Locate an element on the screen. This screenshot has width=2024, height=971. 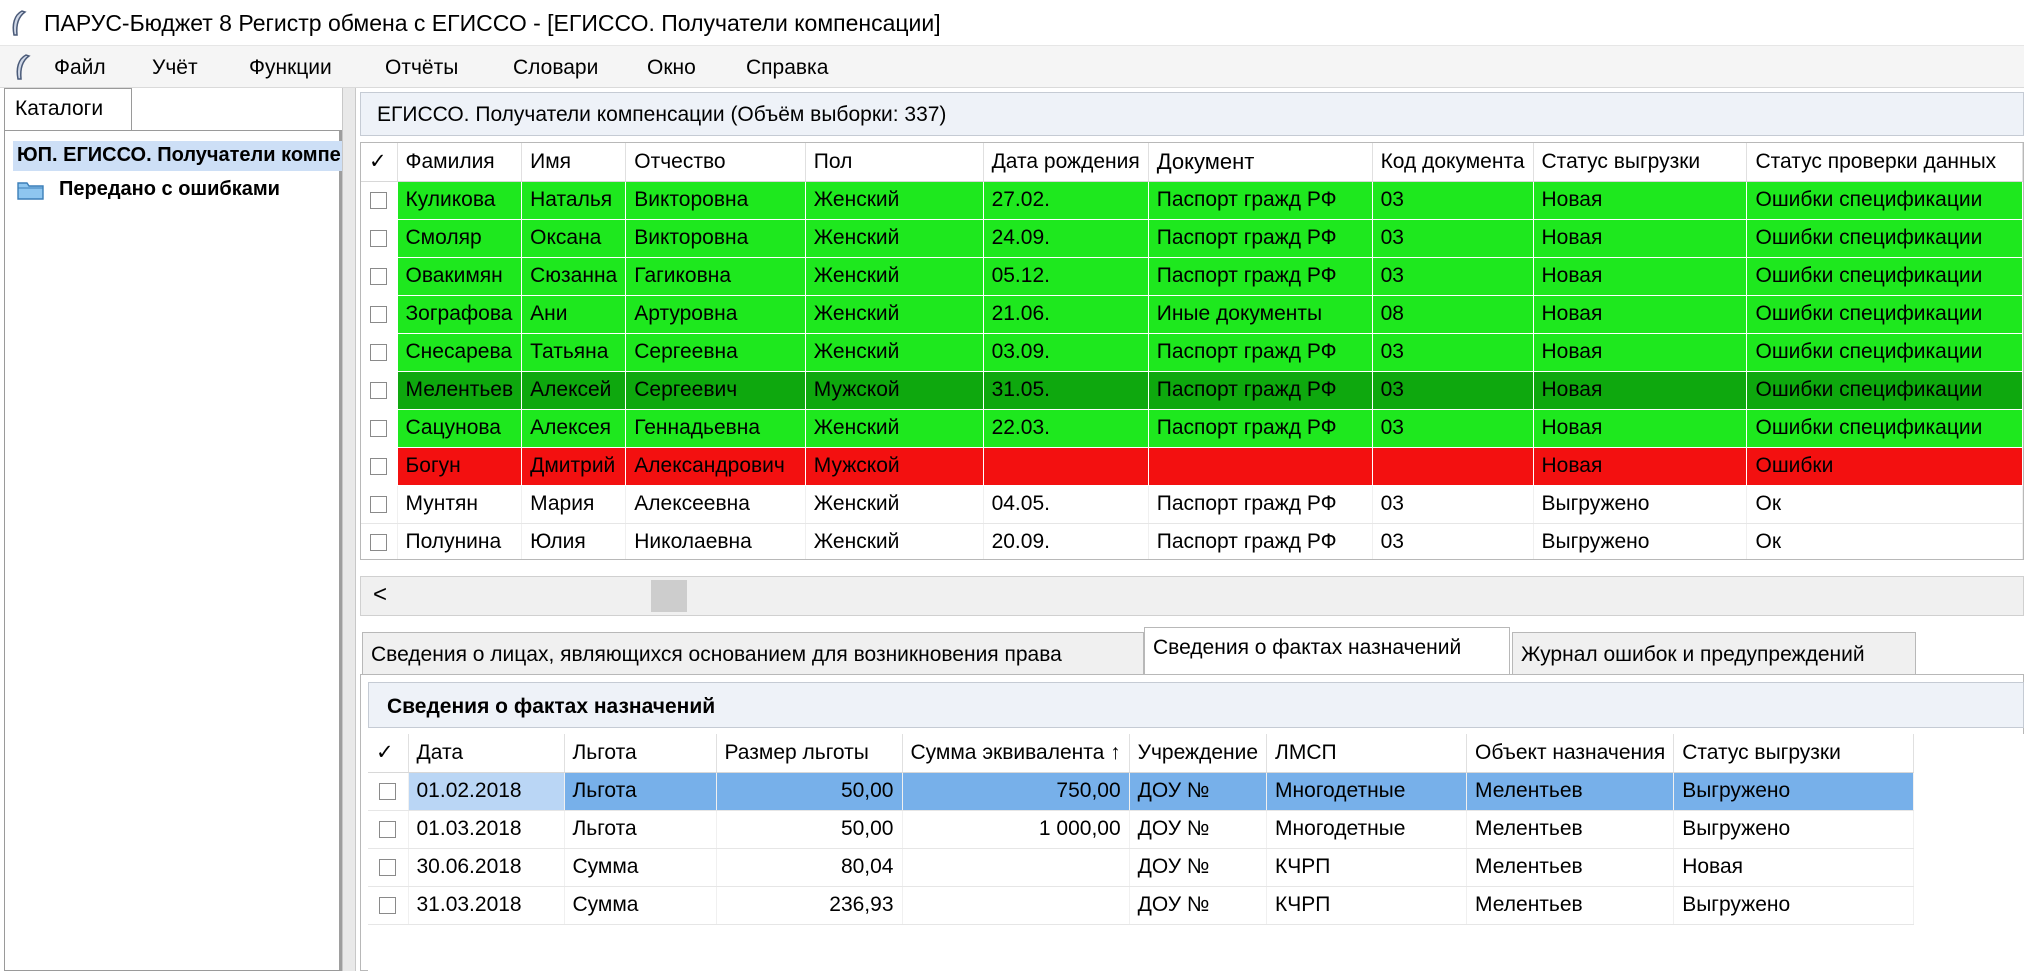
cell-surname: Сацунова is located at coordinates (460, 428).